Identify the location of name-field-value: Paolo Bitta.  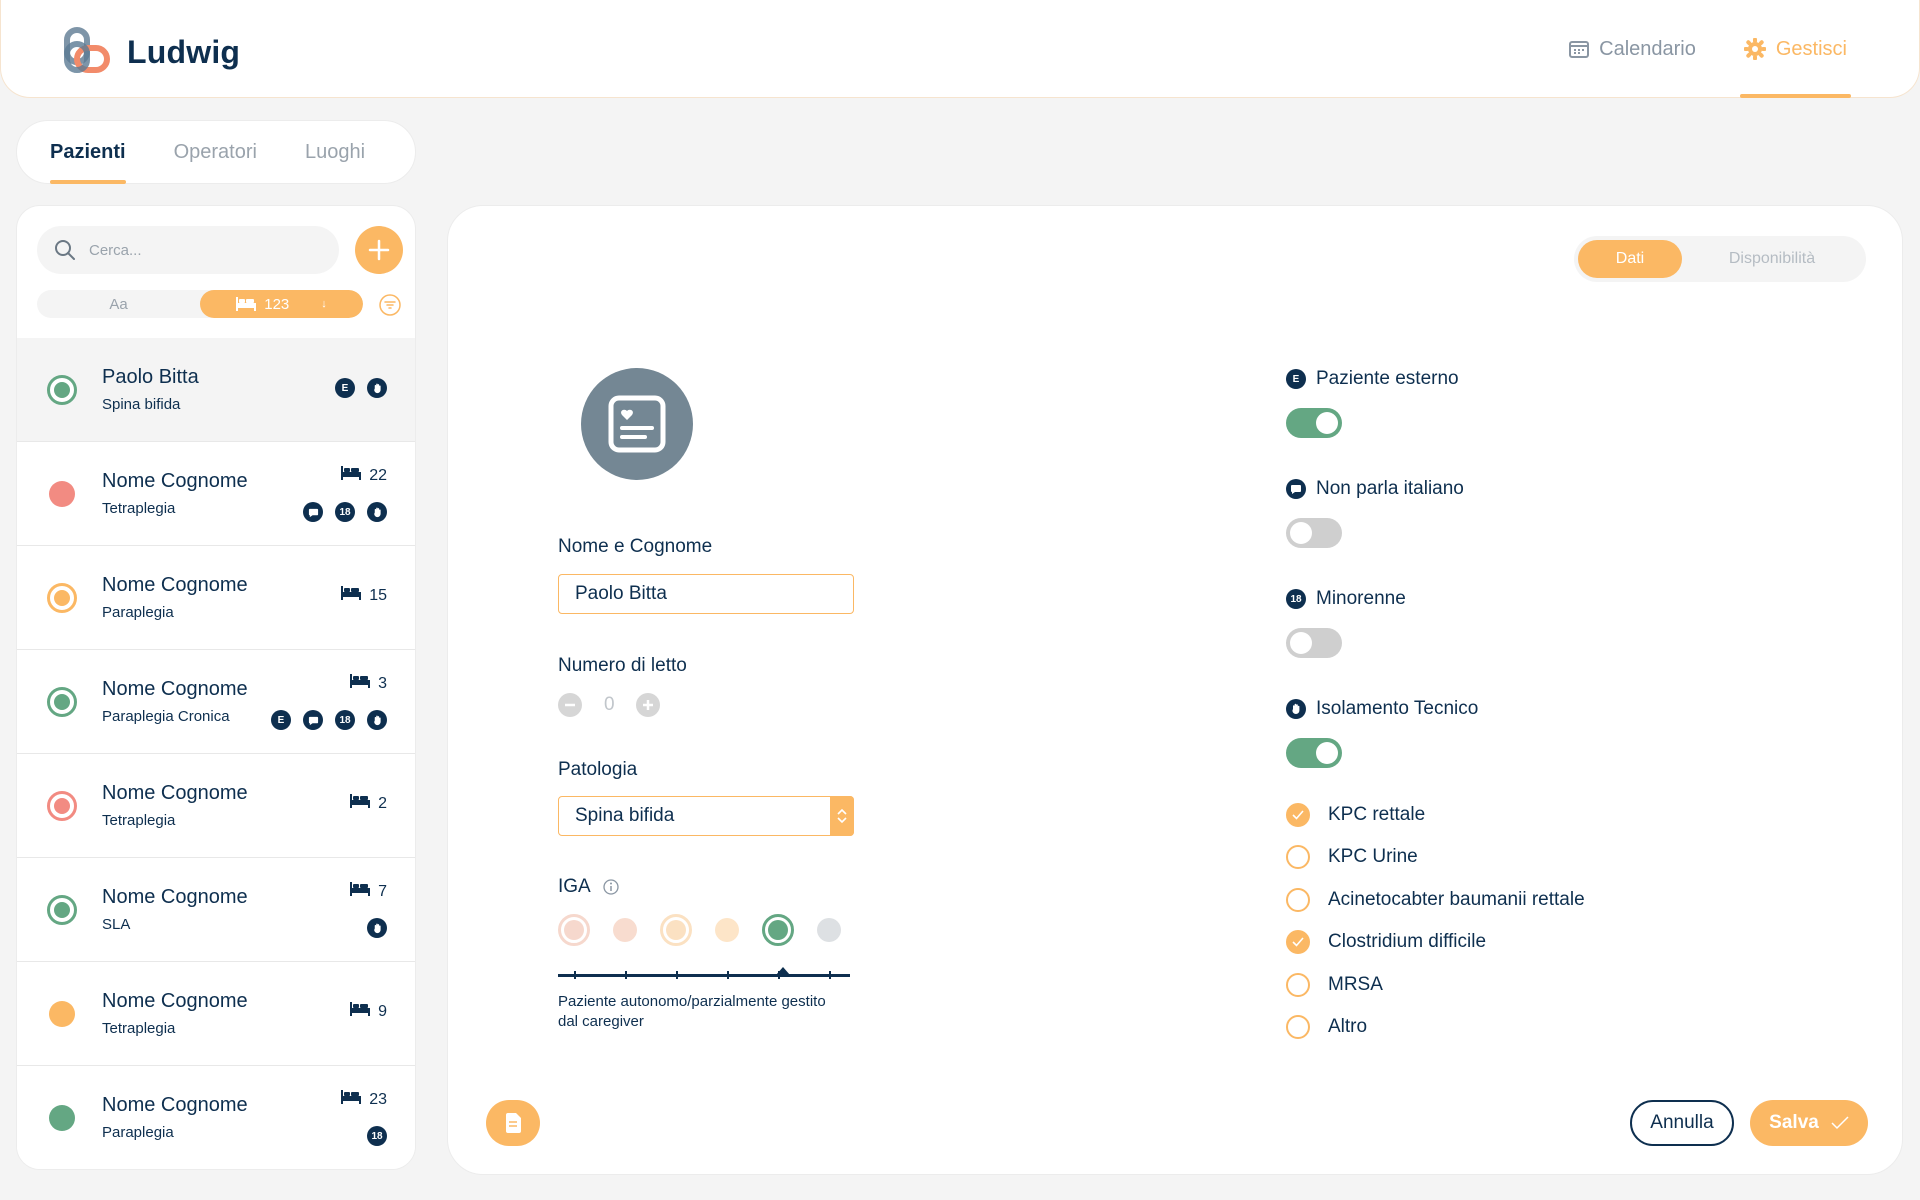
(621, 593).